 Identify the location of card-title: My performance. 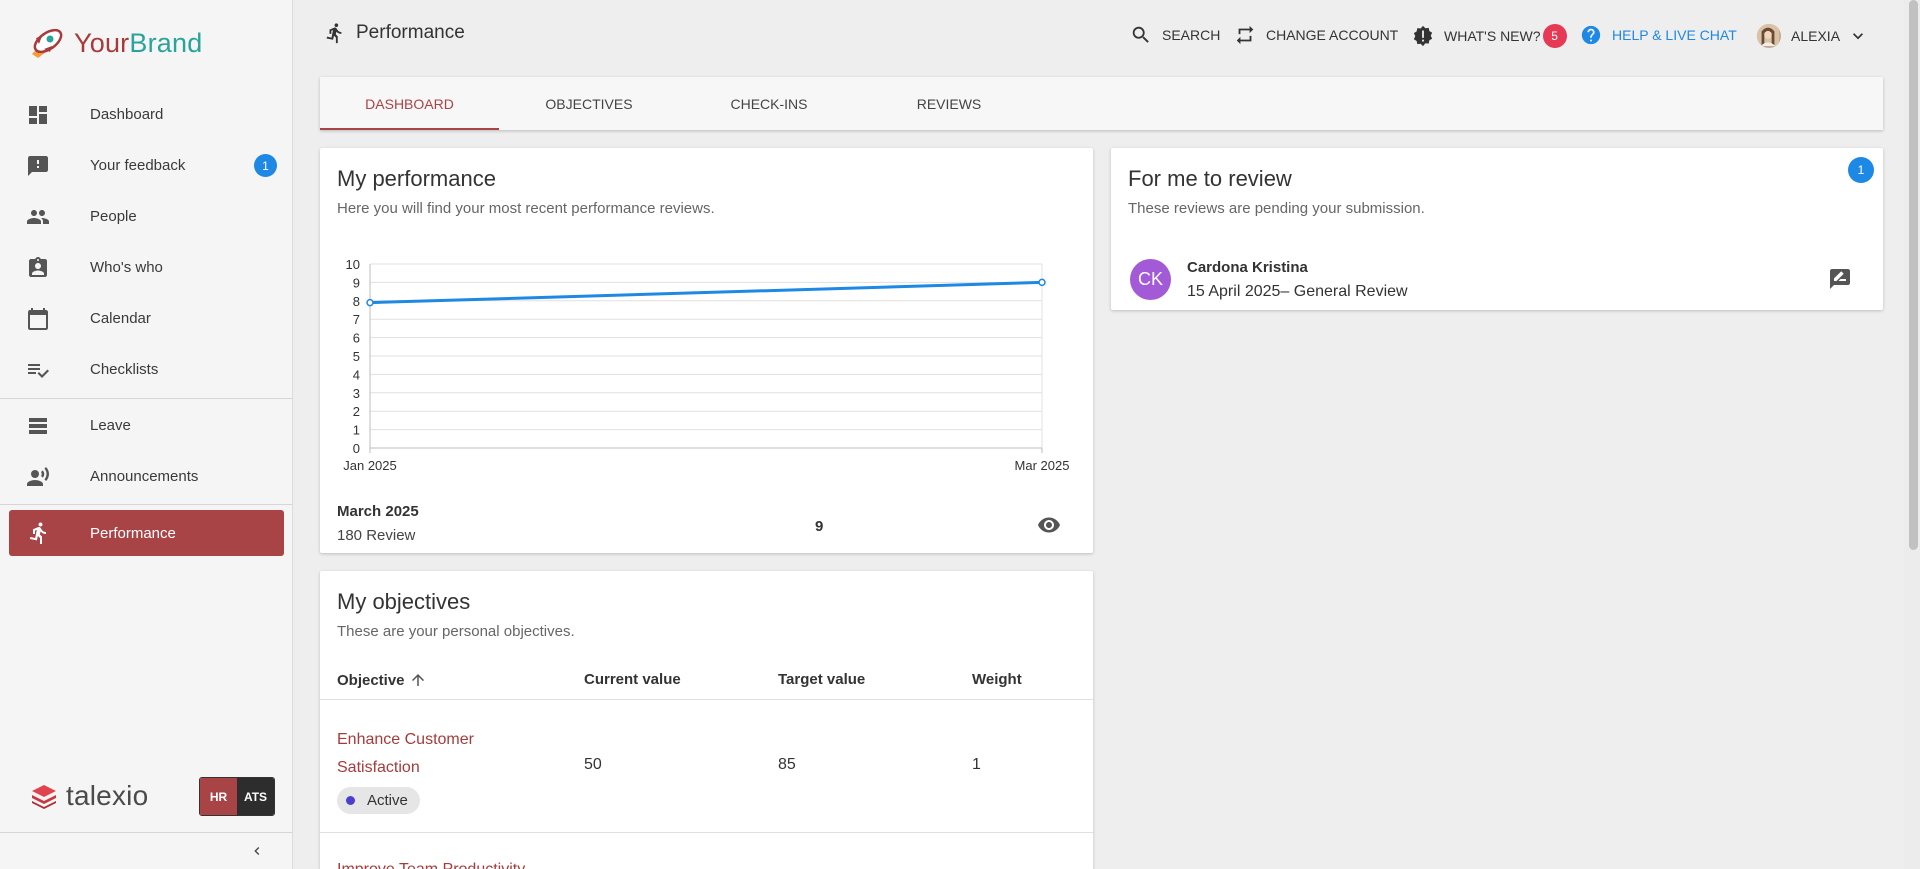
(416, 178).